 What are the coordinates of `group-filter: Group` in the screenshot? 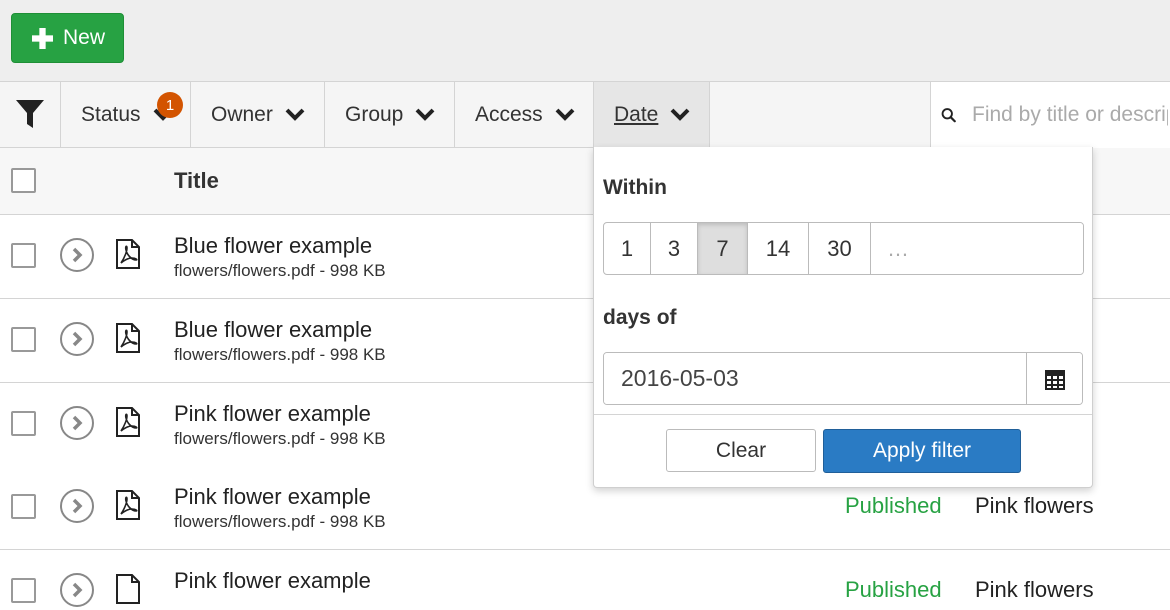 It's located at (390, 115).